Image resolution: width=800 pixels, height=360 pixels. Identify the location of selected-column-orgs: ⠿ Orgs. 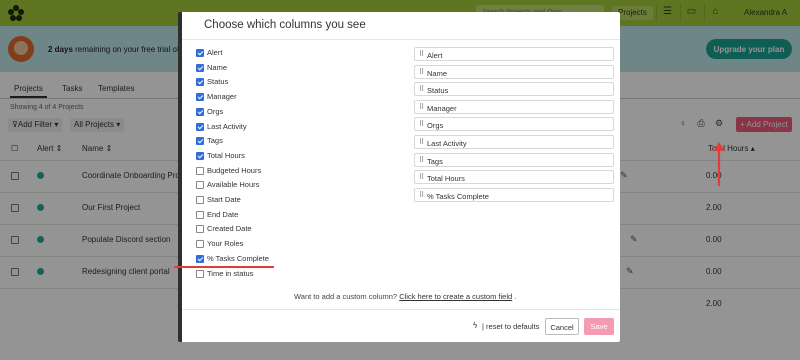
(514, 124).